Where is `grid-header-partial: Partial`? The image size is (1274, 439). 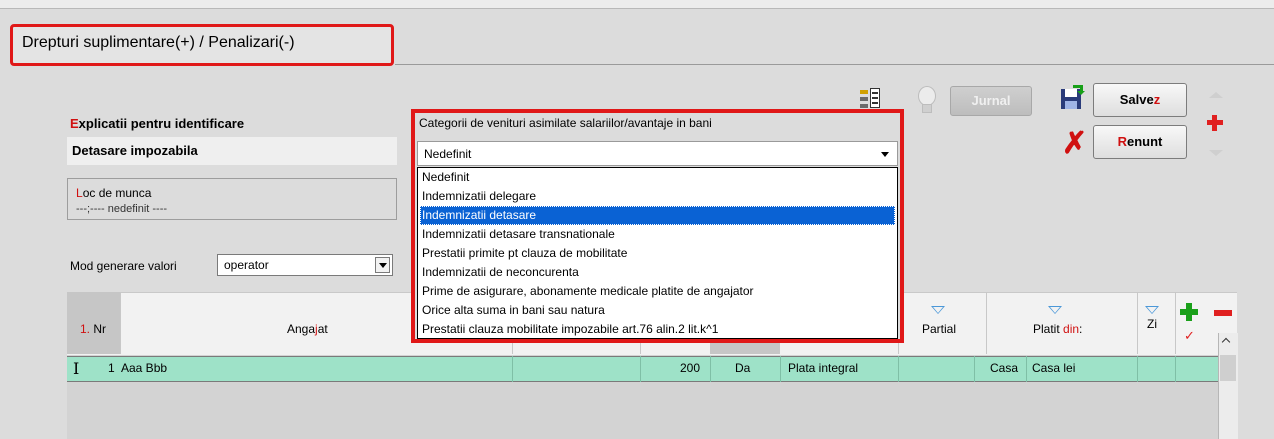
grid-header-partial: Partial is located at coordinates (939, 329).